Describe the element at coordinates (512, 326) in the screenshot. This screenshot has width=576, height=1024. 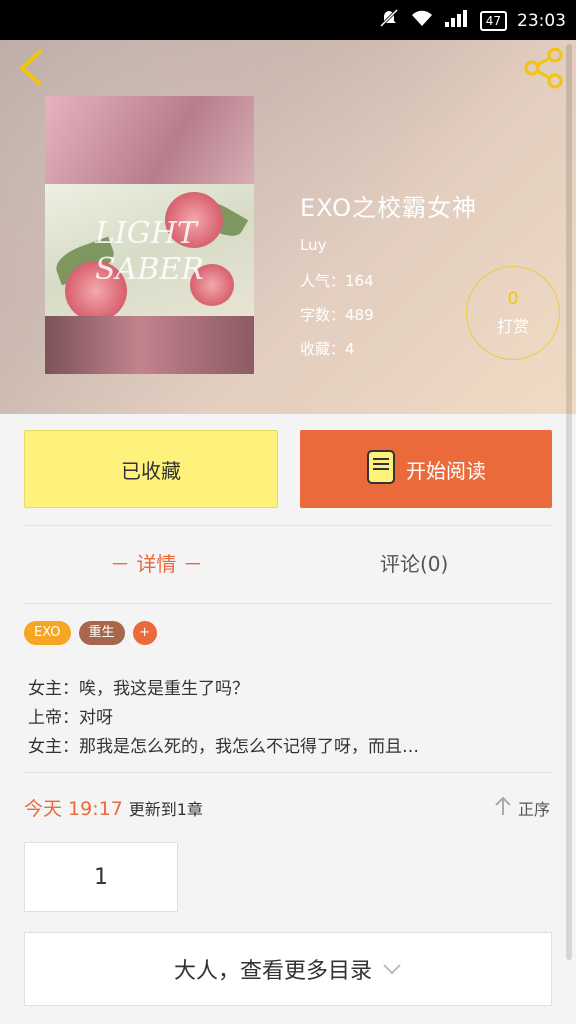
I see `reward-label: 打赏` at that location.